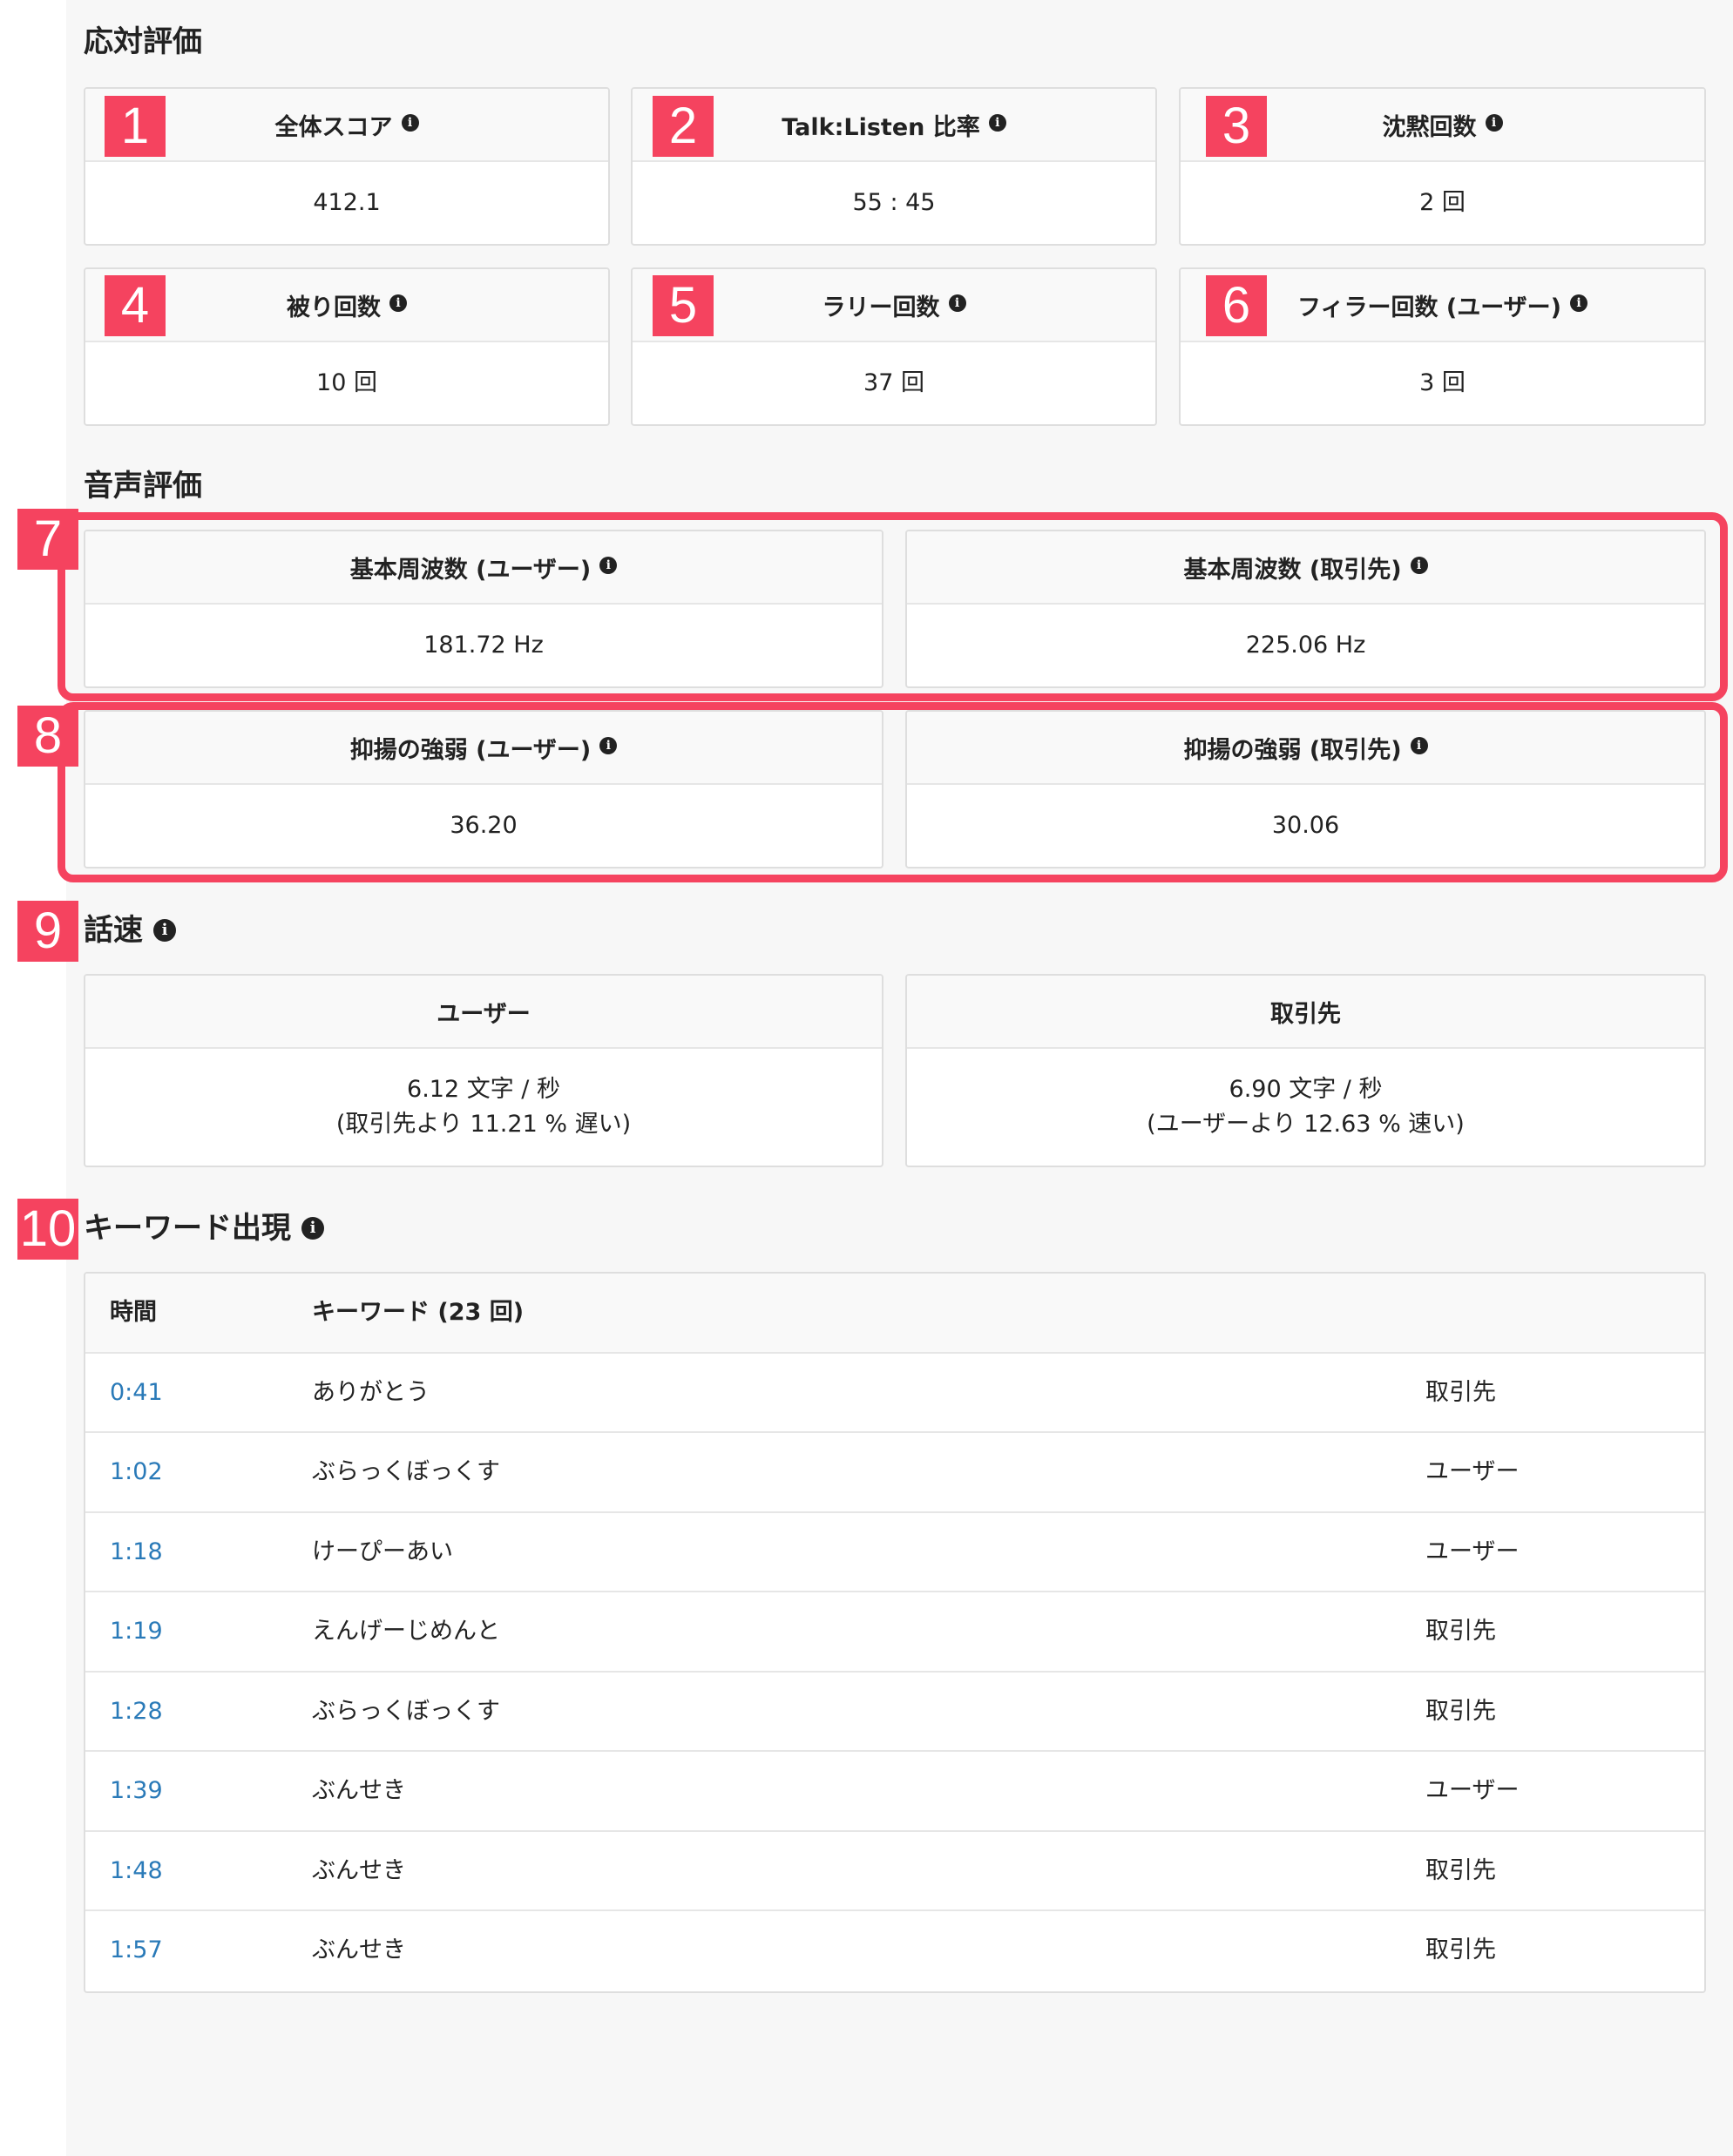 The width and height of the screenshot is (1733, 2156). I want to click on card-value: 37 回, so click(893, 383).